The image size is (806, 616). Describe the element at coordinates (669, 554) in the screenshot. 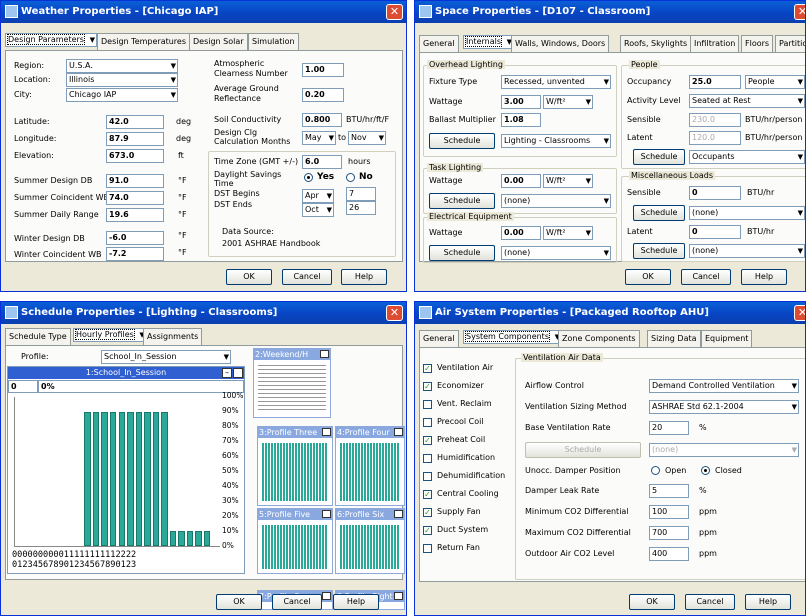

I see `outdoor-co2-input: 400` at that location.